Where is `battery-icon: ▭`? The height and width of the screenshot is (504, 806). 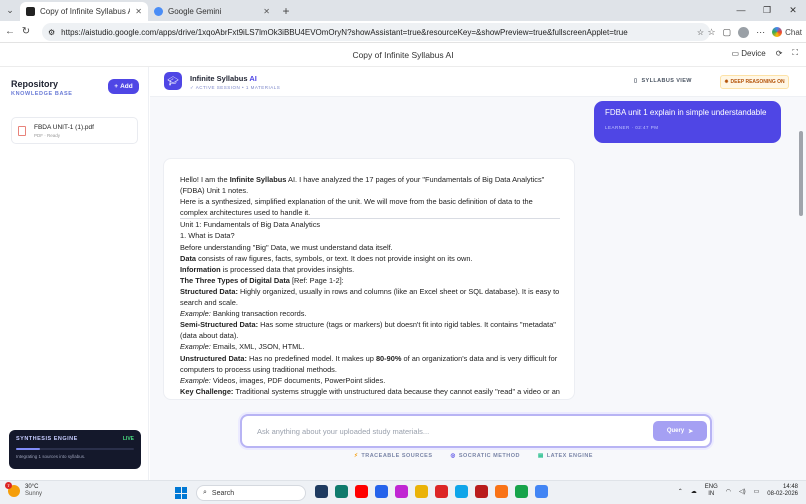
battery-icon: ▭ is located at coordinates (757, 491).